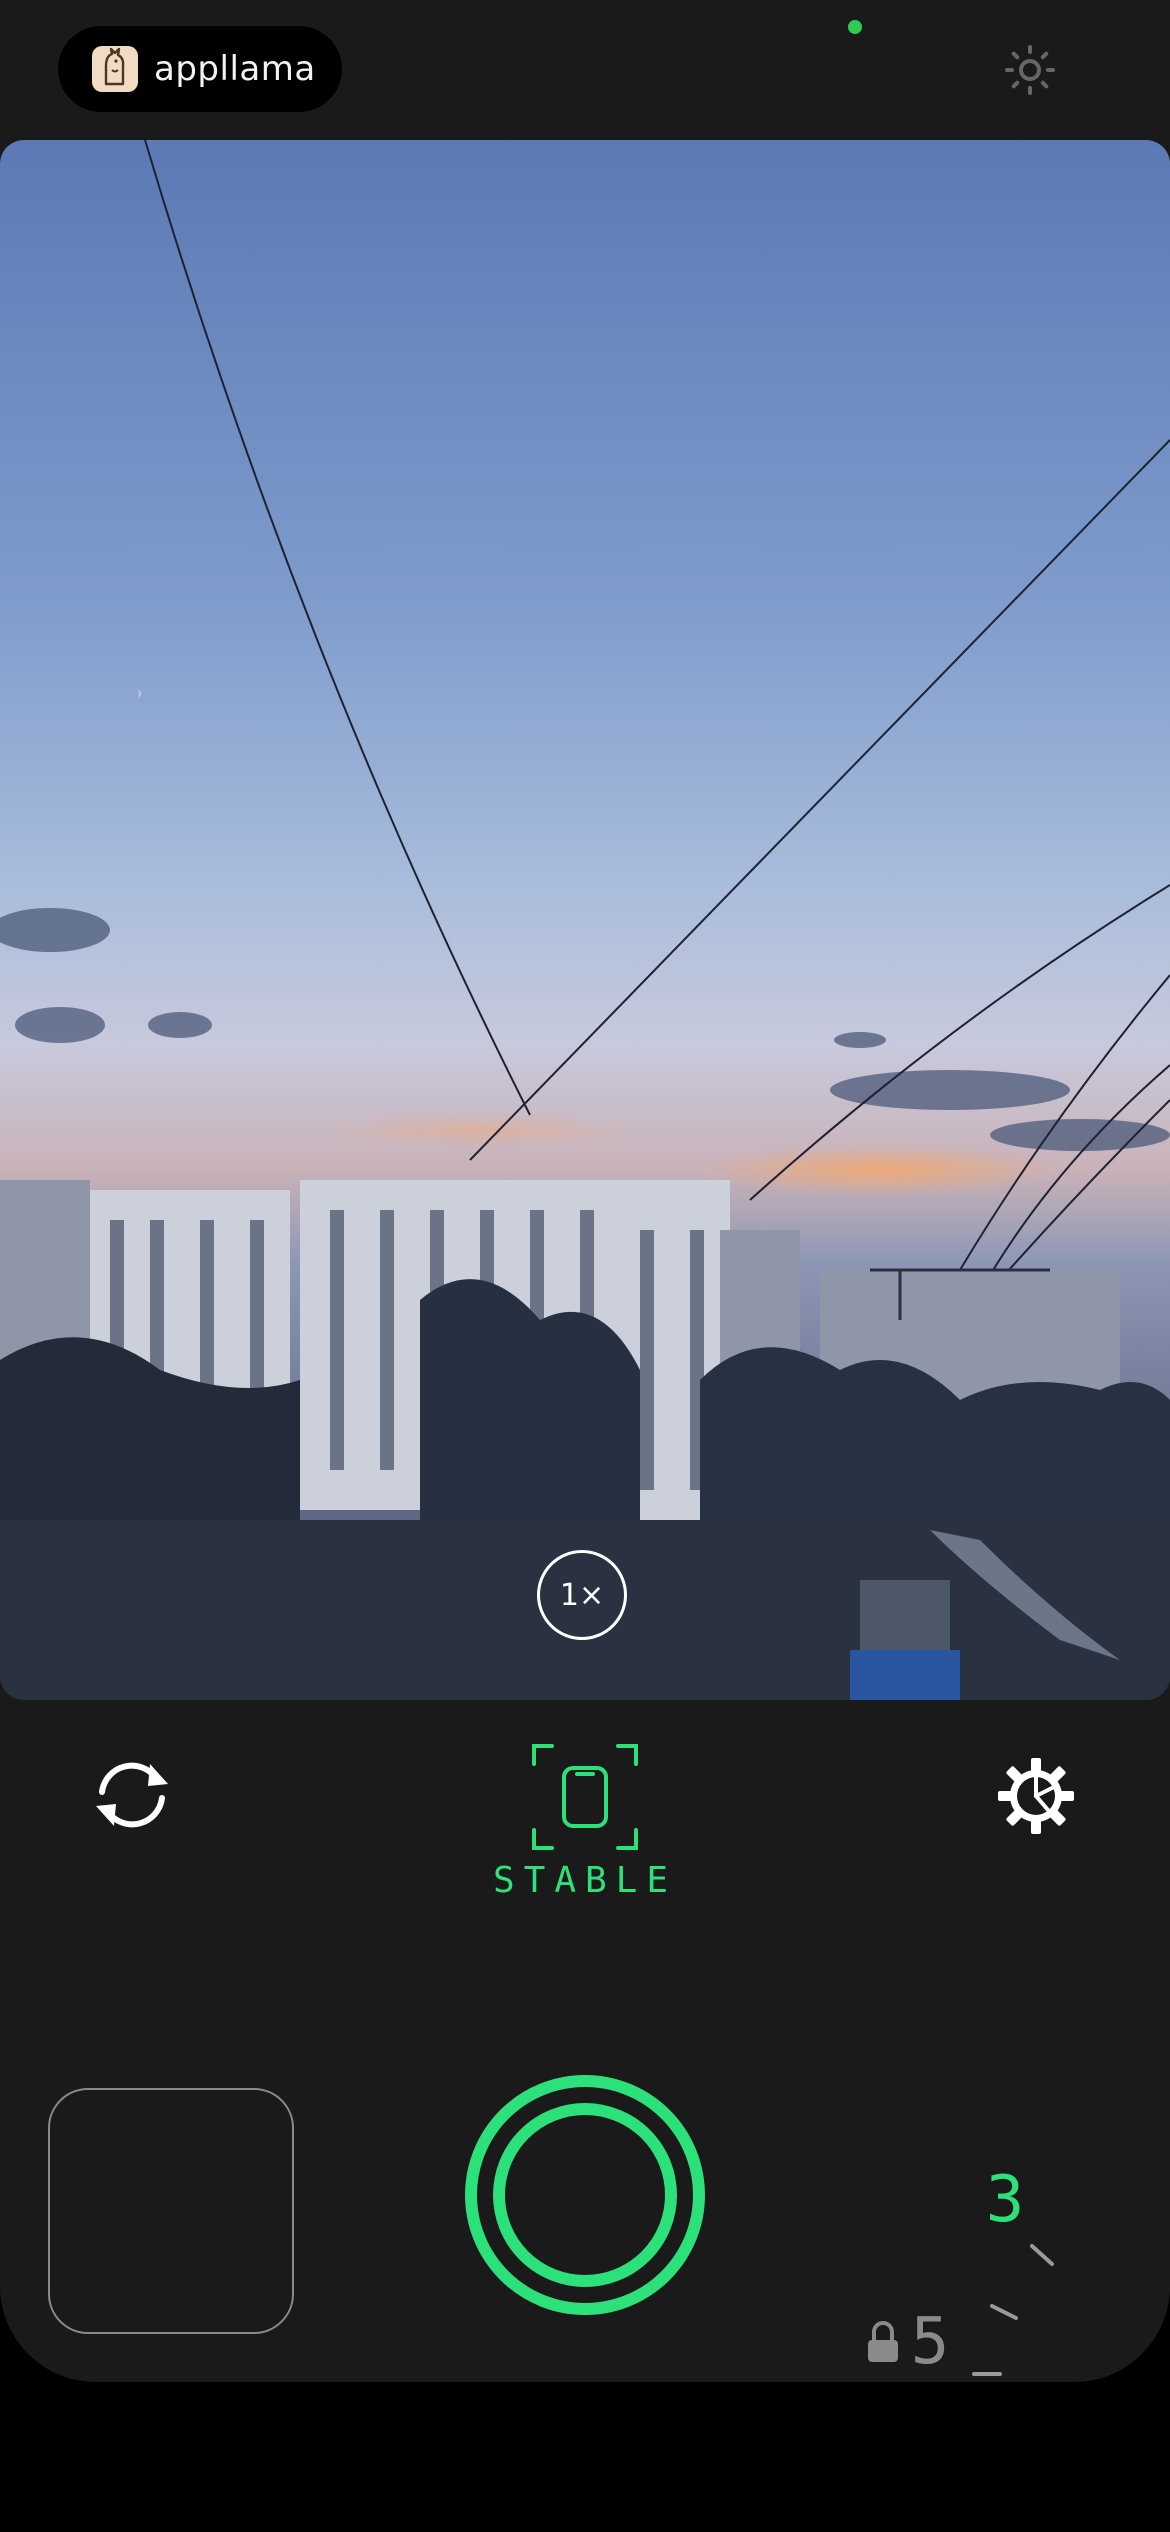 This screenshot has height=2532, width=1170. Describe the element at coordinates (235, 69) in the screenshot. I see `brand-name: appllama` at that location.